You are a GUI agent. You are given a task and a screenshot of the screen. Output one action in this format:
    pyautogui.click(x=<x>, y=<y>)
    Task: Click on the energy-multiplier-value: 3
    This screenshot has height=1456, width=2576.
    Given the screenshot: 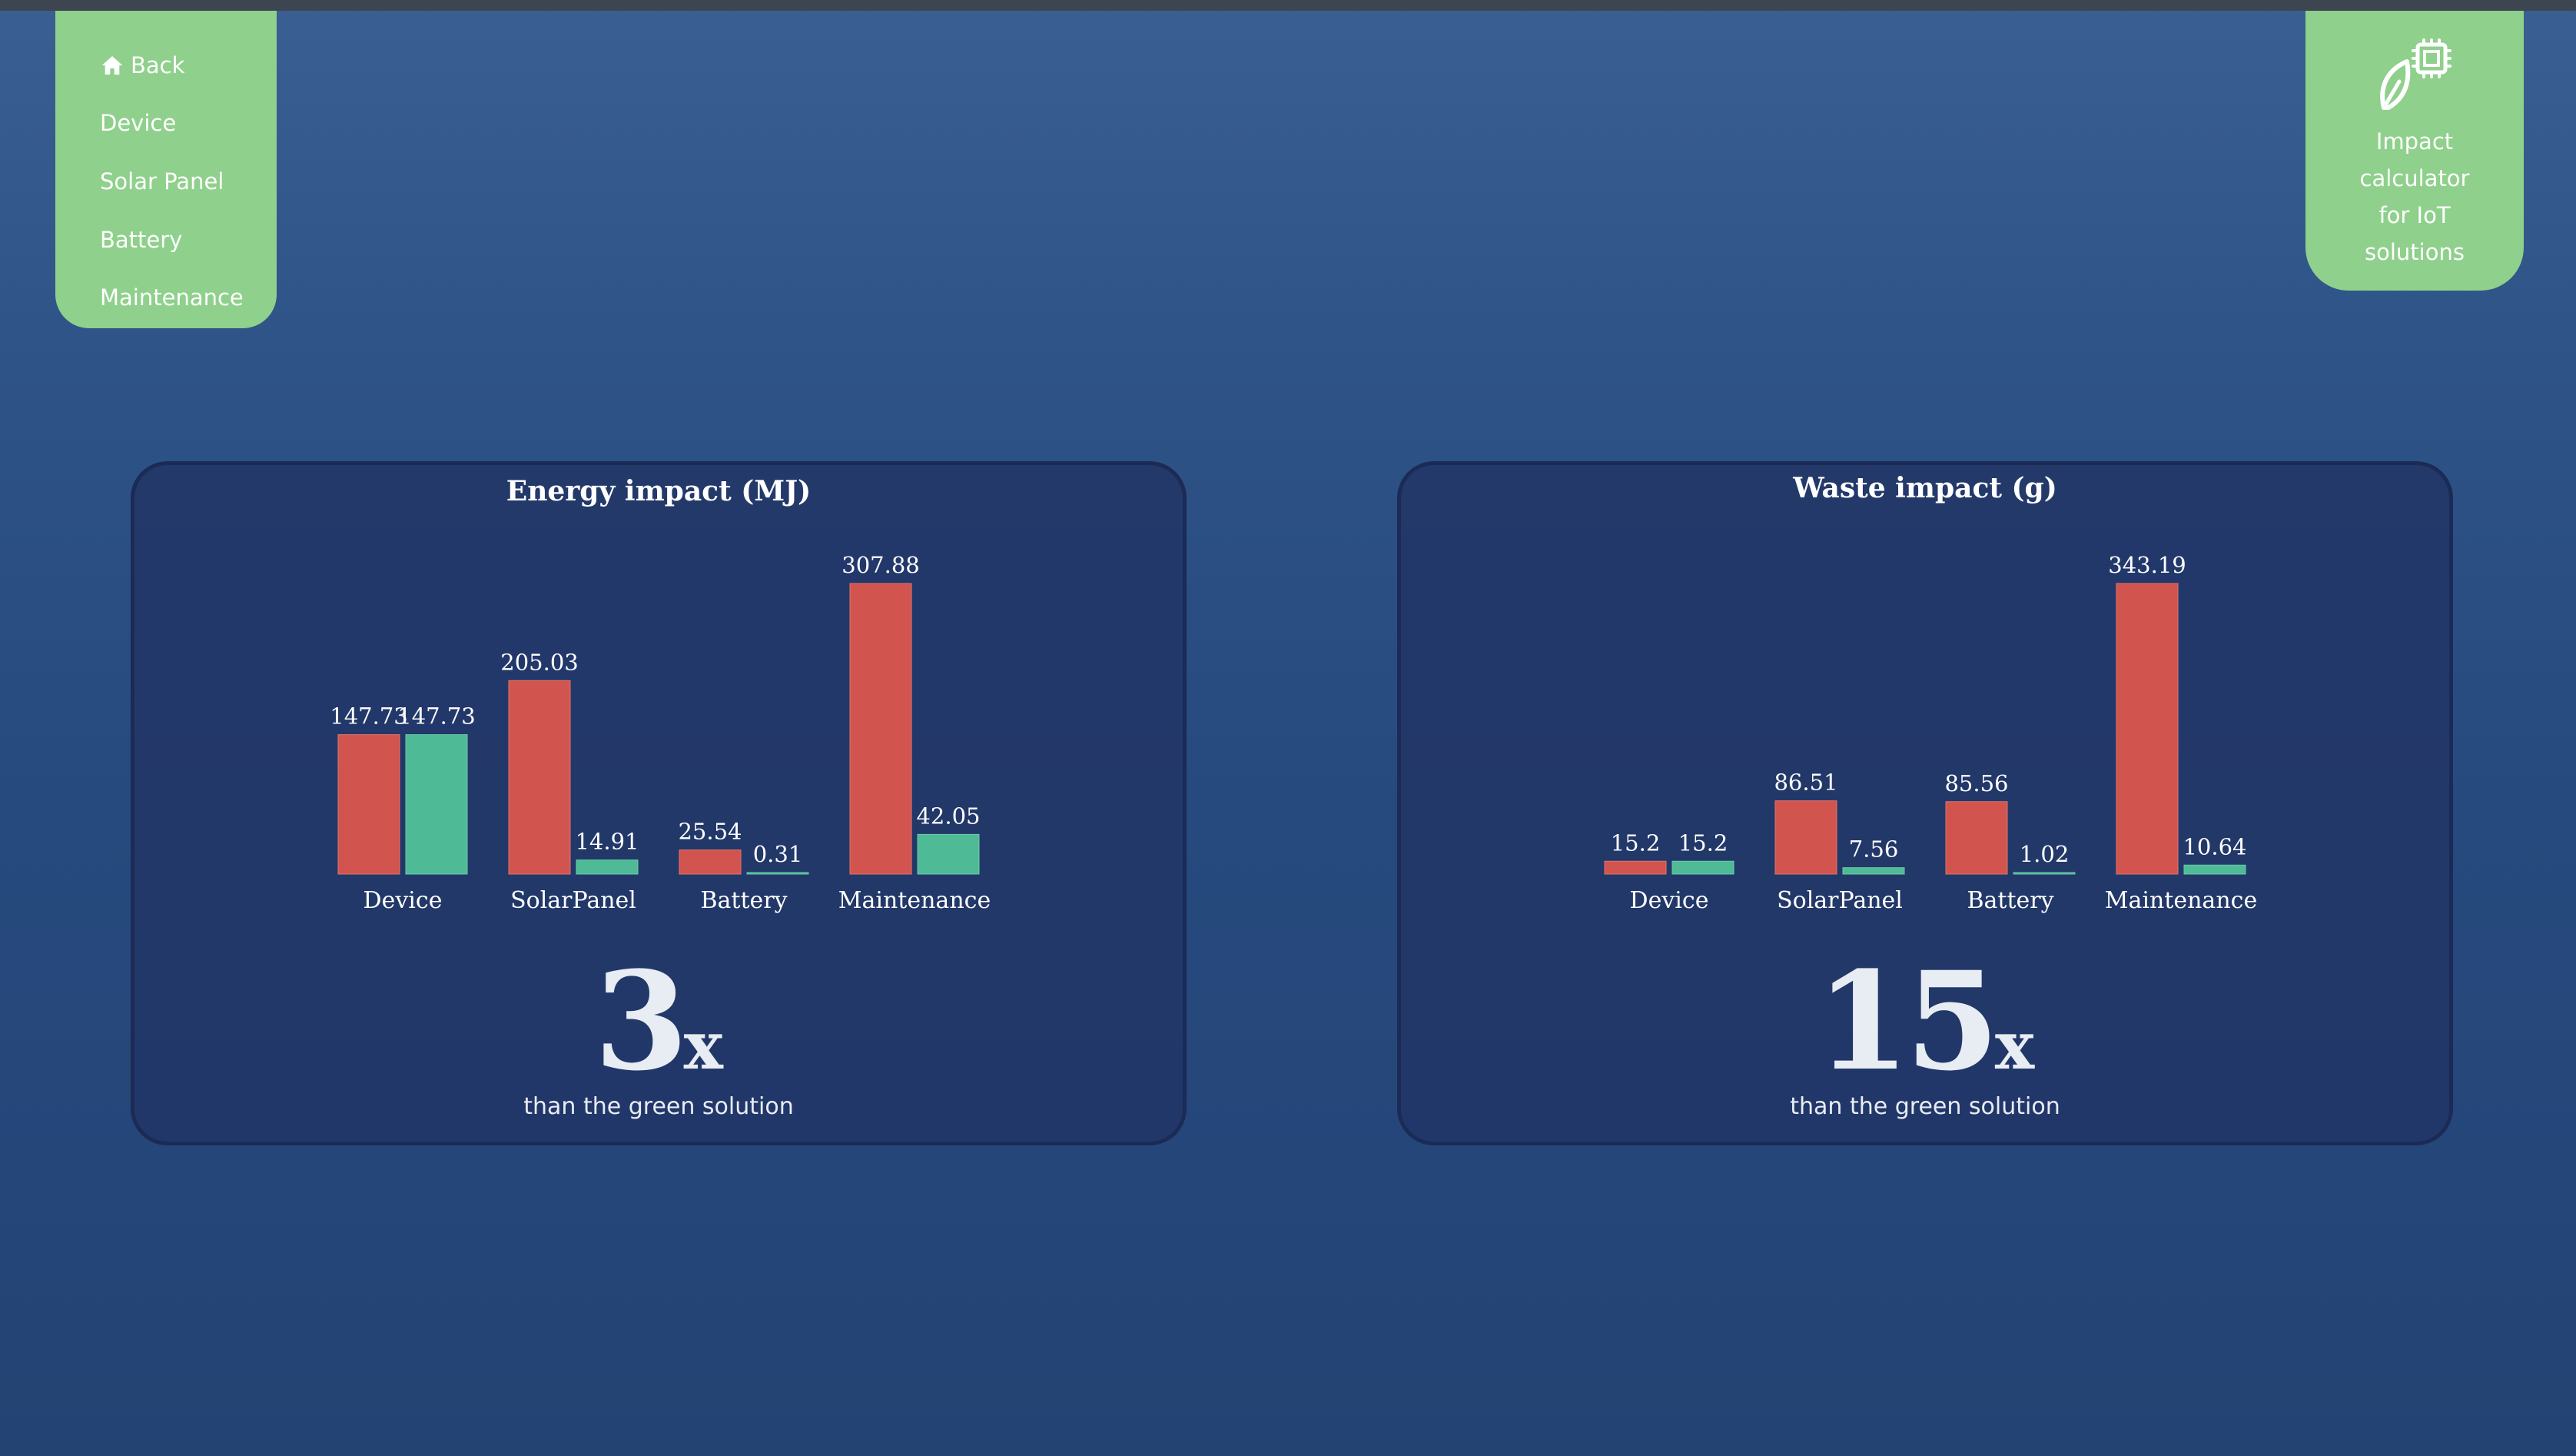 What is the action you would take?
    pyautogui.click(x=641, y=1022)
    